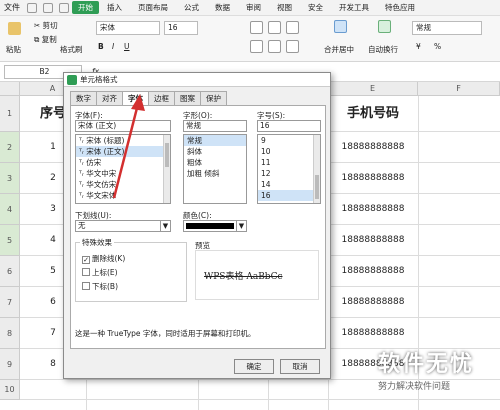 Image resolution: width=500 pixels, height=410 pixels. What do you see at coordinates (315, 7) in the screenshot?
I see `tab-security: 安全` at bounding box center [315, 7].